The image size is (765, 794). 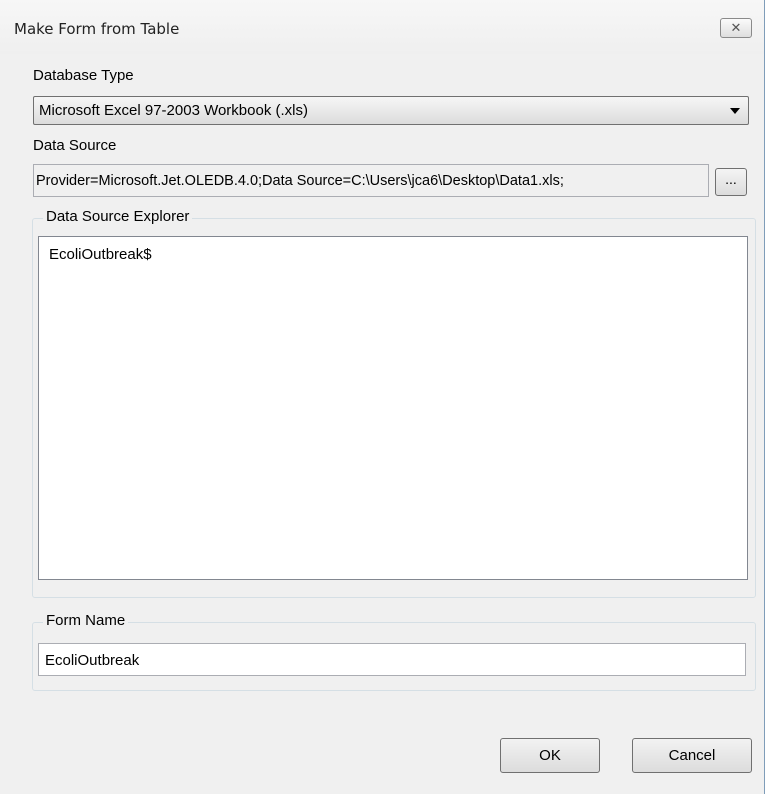 I want to click on data-source-explorer-legend: Data Source Explorer, so click(x=118, y=216).